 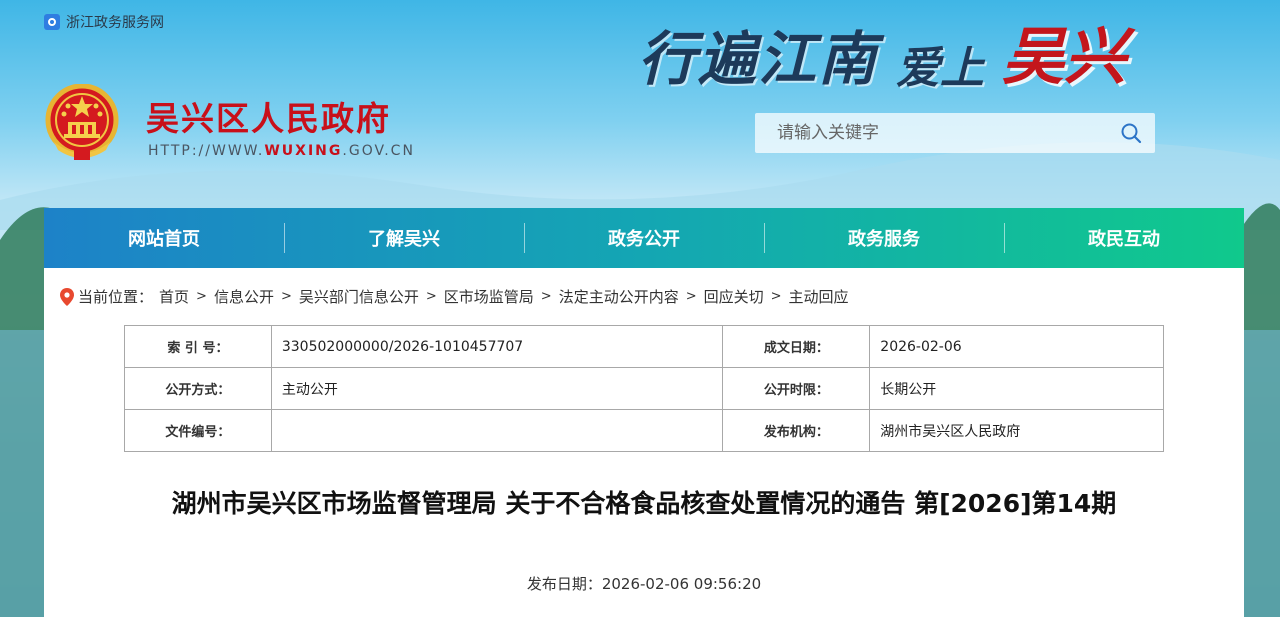 I want to click on breadcrumb-label: 当前位置：, so click(x=116, y=297).